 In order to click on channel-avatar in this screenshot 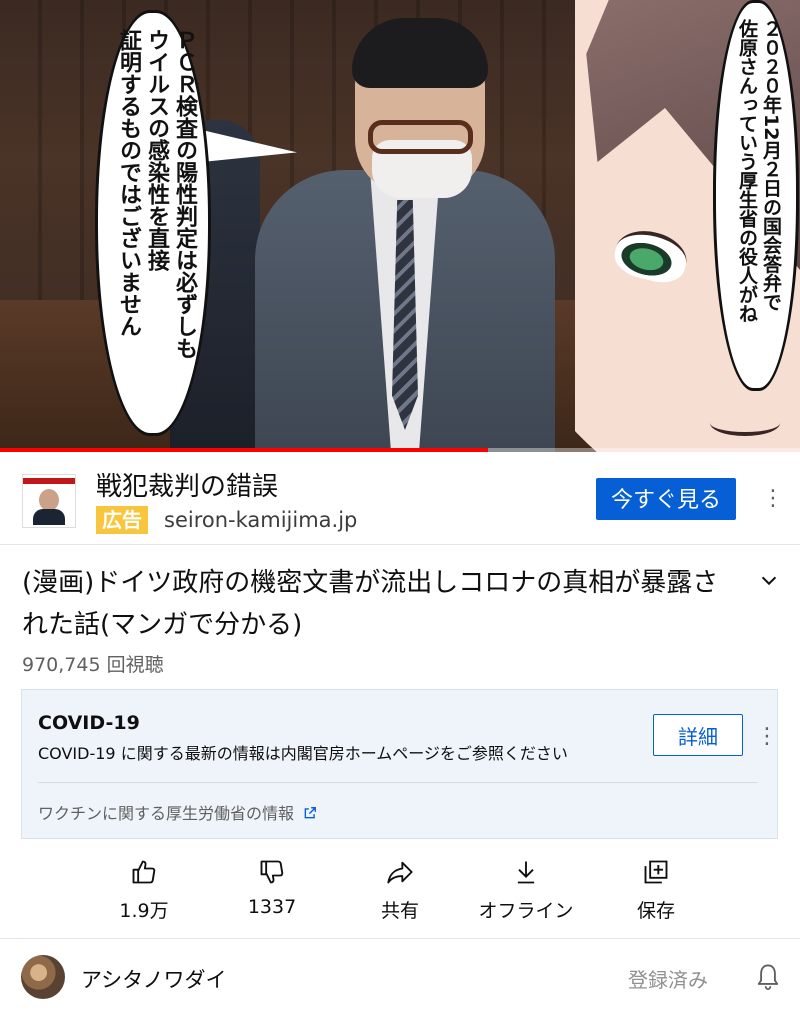, I will do `click(43, 977)`.